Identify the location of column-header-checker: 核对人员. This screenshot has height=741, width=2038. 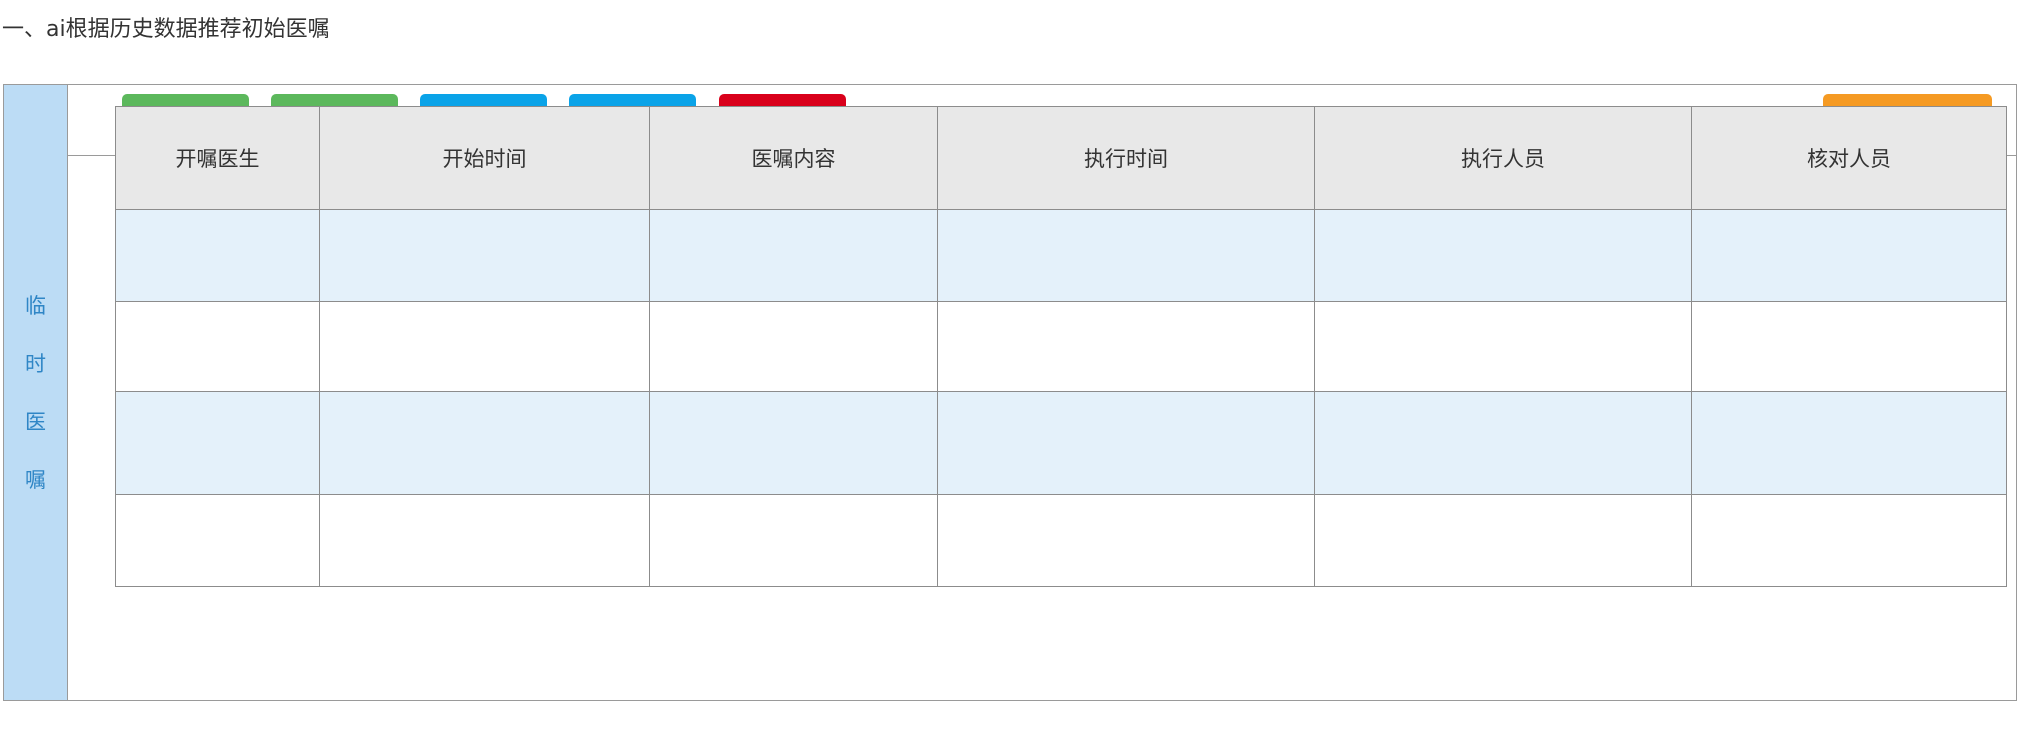
(1849, 158).